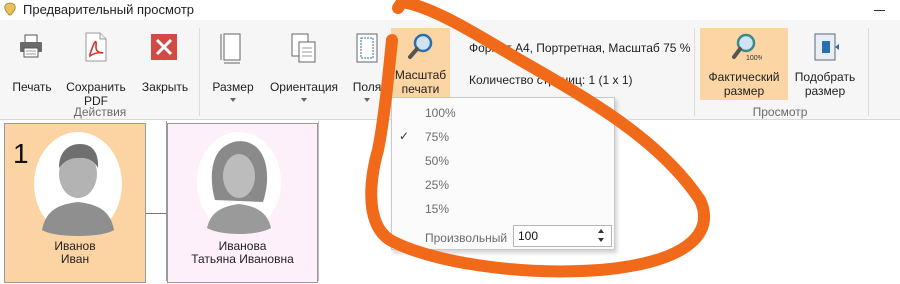  What do you see at coordinates (879, 10) in the screenshot?
I see `minimize-button` at bounding box center [879, 10].